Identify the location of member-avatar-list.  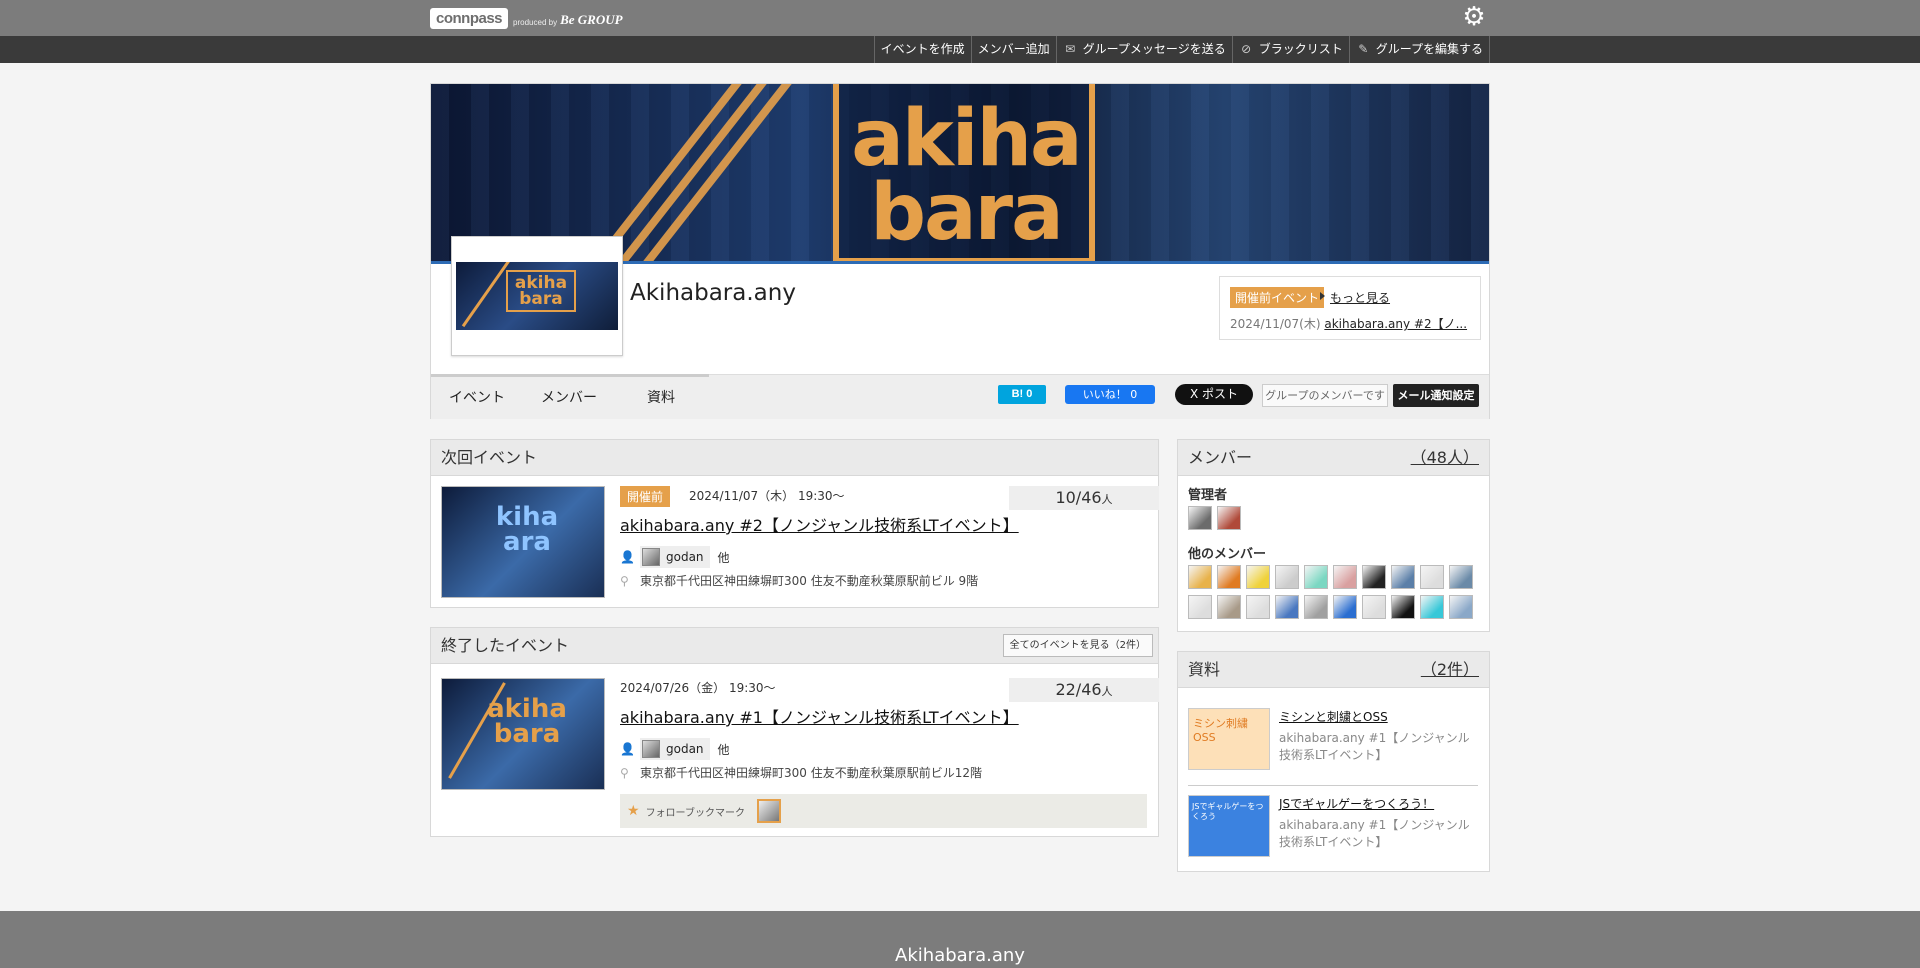
(1333, 592).